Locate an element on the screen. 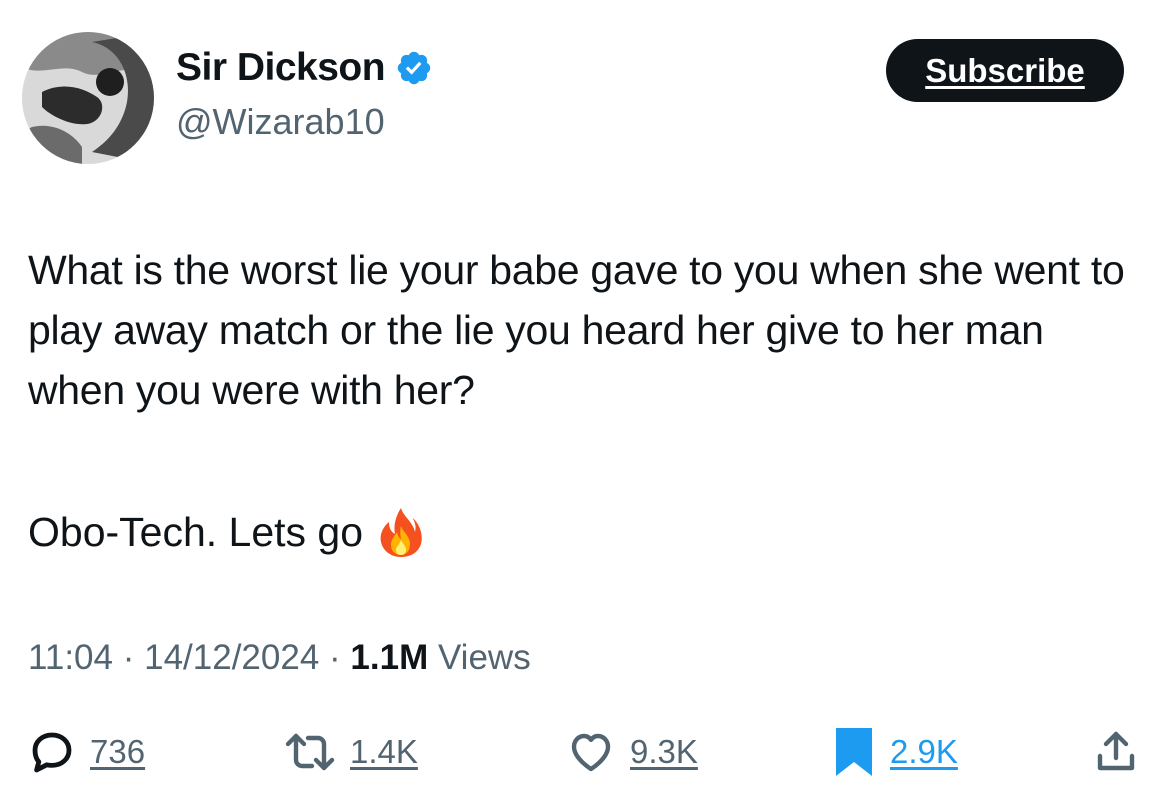 Image resolution: width=1170 pixels, height=802 pixels. repost-button: 1.4K is located at coordinates (351, 752).